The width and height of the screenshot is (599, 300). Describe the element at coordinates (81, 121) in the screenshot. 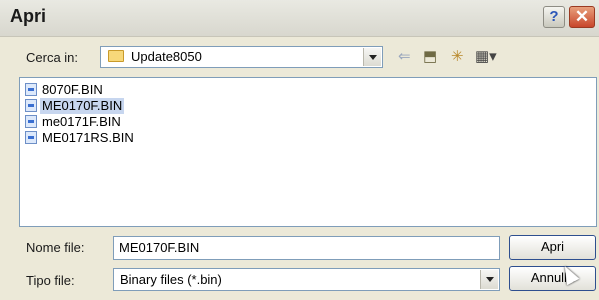

I see `file-name: me0171F.BIN` at that location.